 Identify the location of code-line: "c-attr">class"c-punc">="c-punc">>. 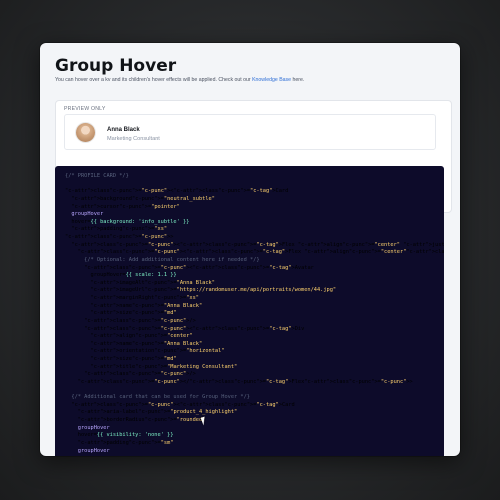
(119, 237).